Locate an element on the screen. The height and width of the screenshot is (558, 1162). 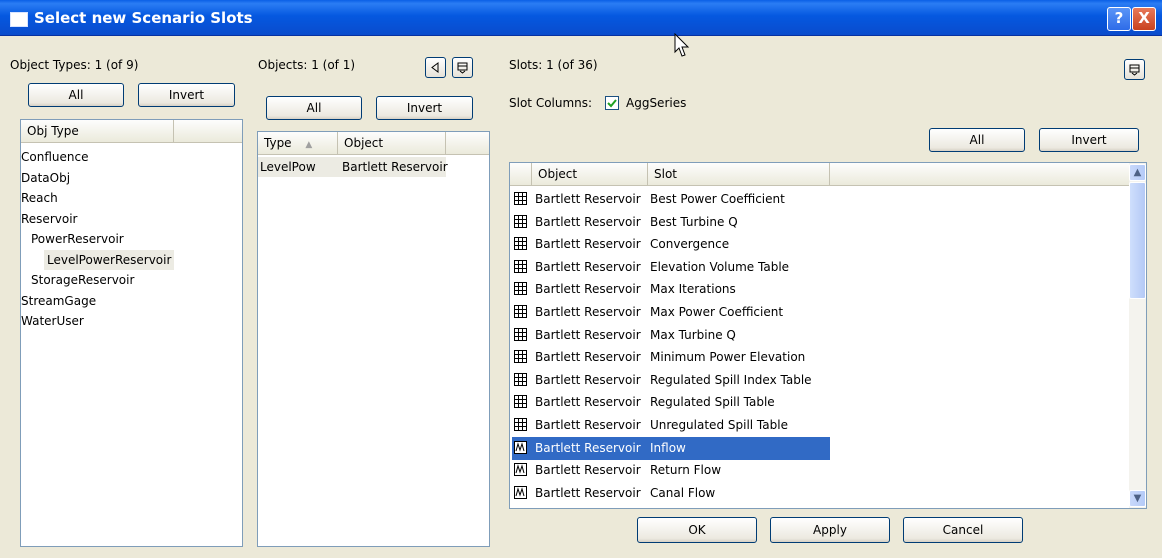
cancel-button: Cancel is located at coordinates (963, 530).